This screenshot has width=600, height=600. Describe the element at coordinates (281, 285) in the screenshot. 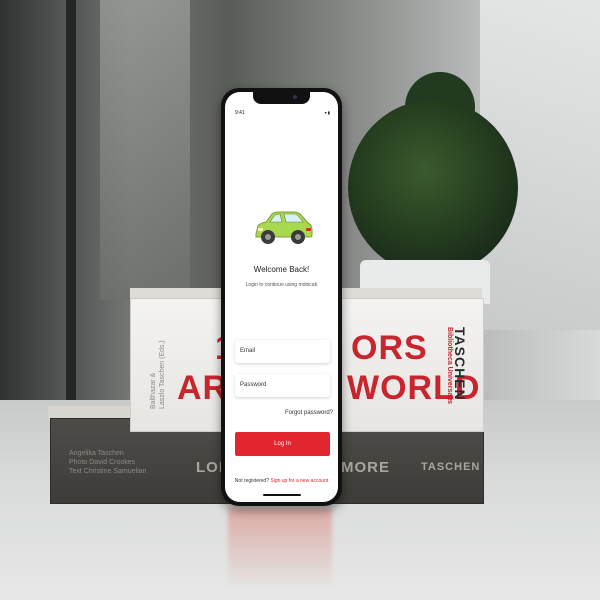

I see `subtitle: Login to continue using mobicab` at that location.